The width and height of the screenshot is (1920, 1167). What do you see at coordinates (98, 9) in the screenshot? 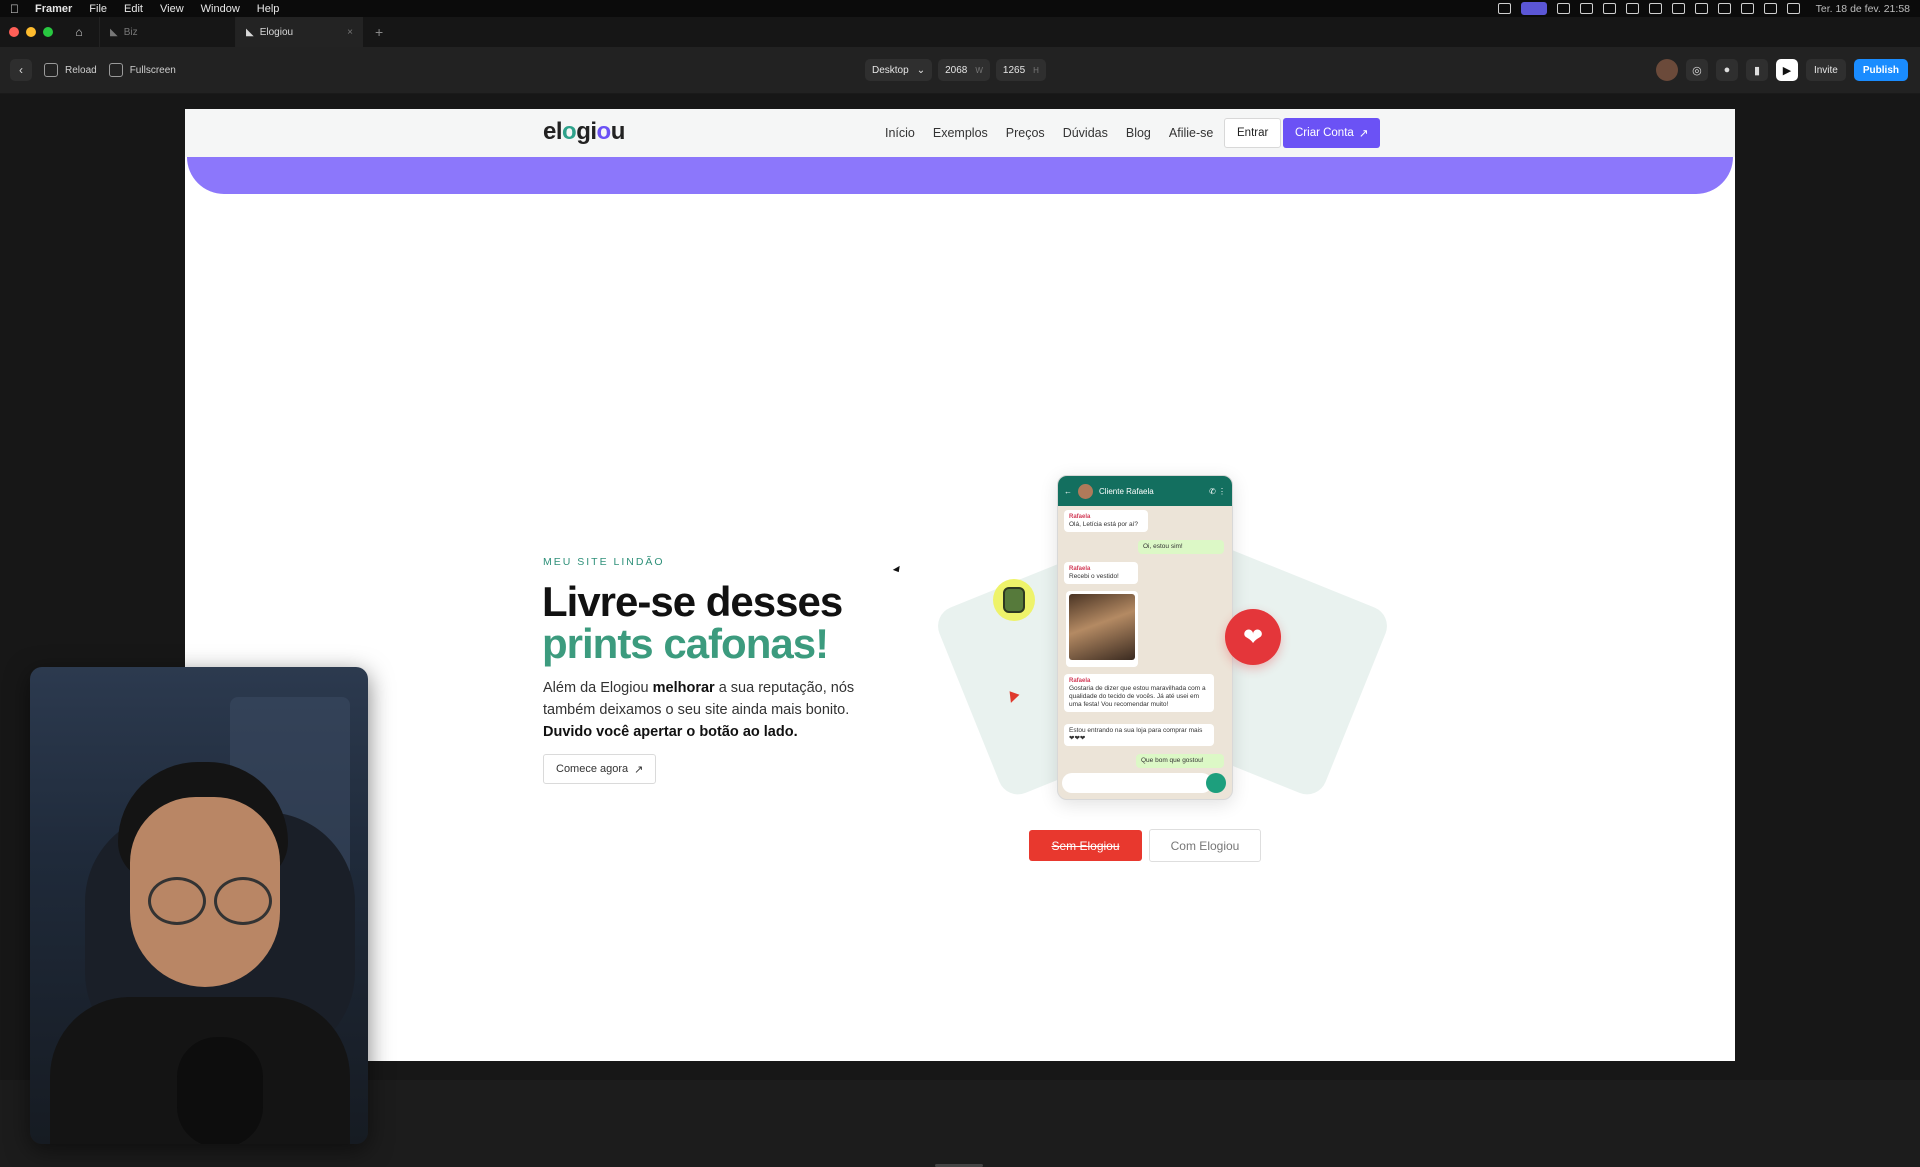
I see `menu-file: File` at bounding box center [98, 9].